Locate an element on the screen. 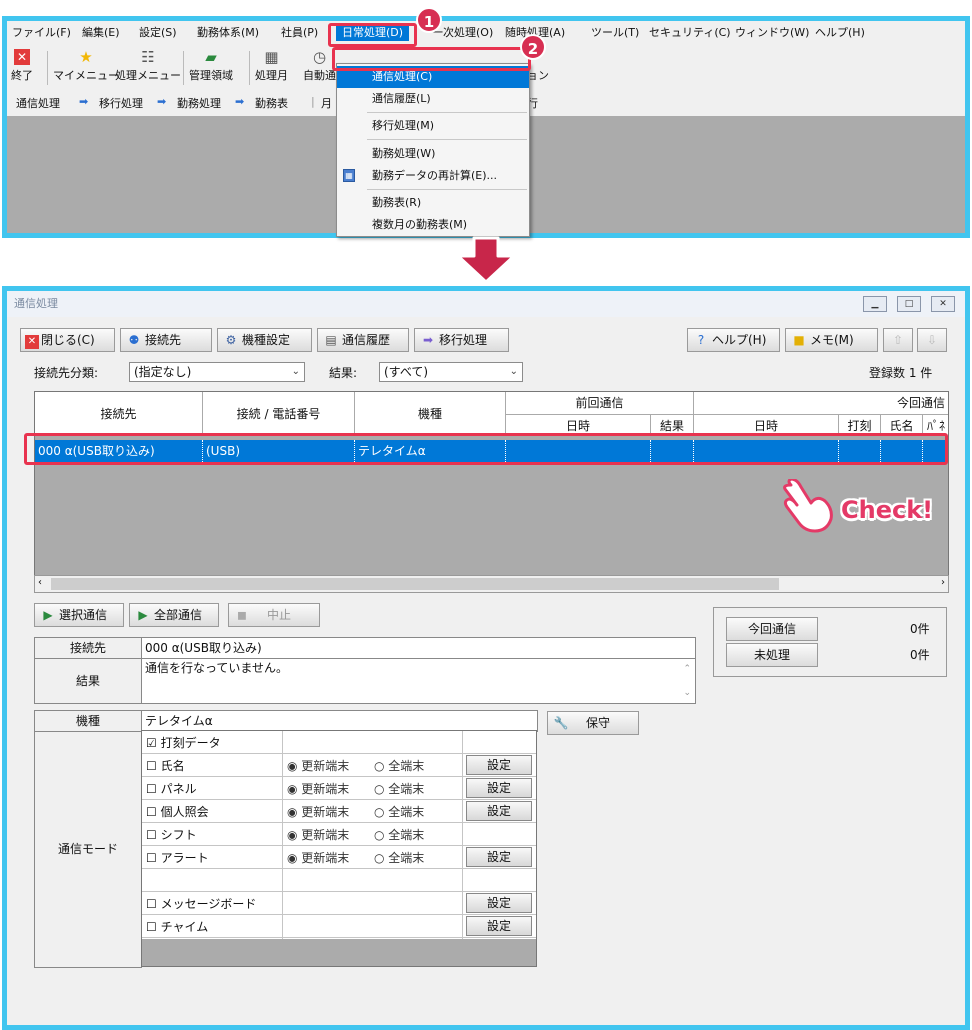 Image resolution: width=972 pixels, height=1030 pixels. message-board-checkbox: ☐ メッセージボード is located at coordinates (201, 903).